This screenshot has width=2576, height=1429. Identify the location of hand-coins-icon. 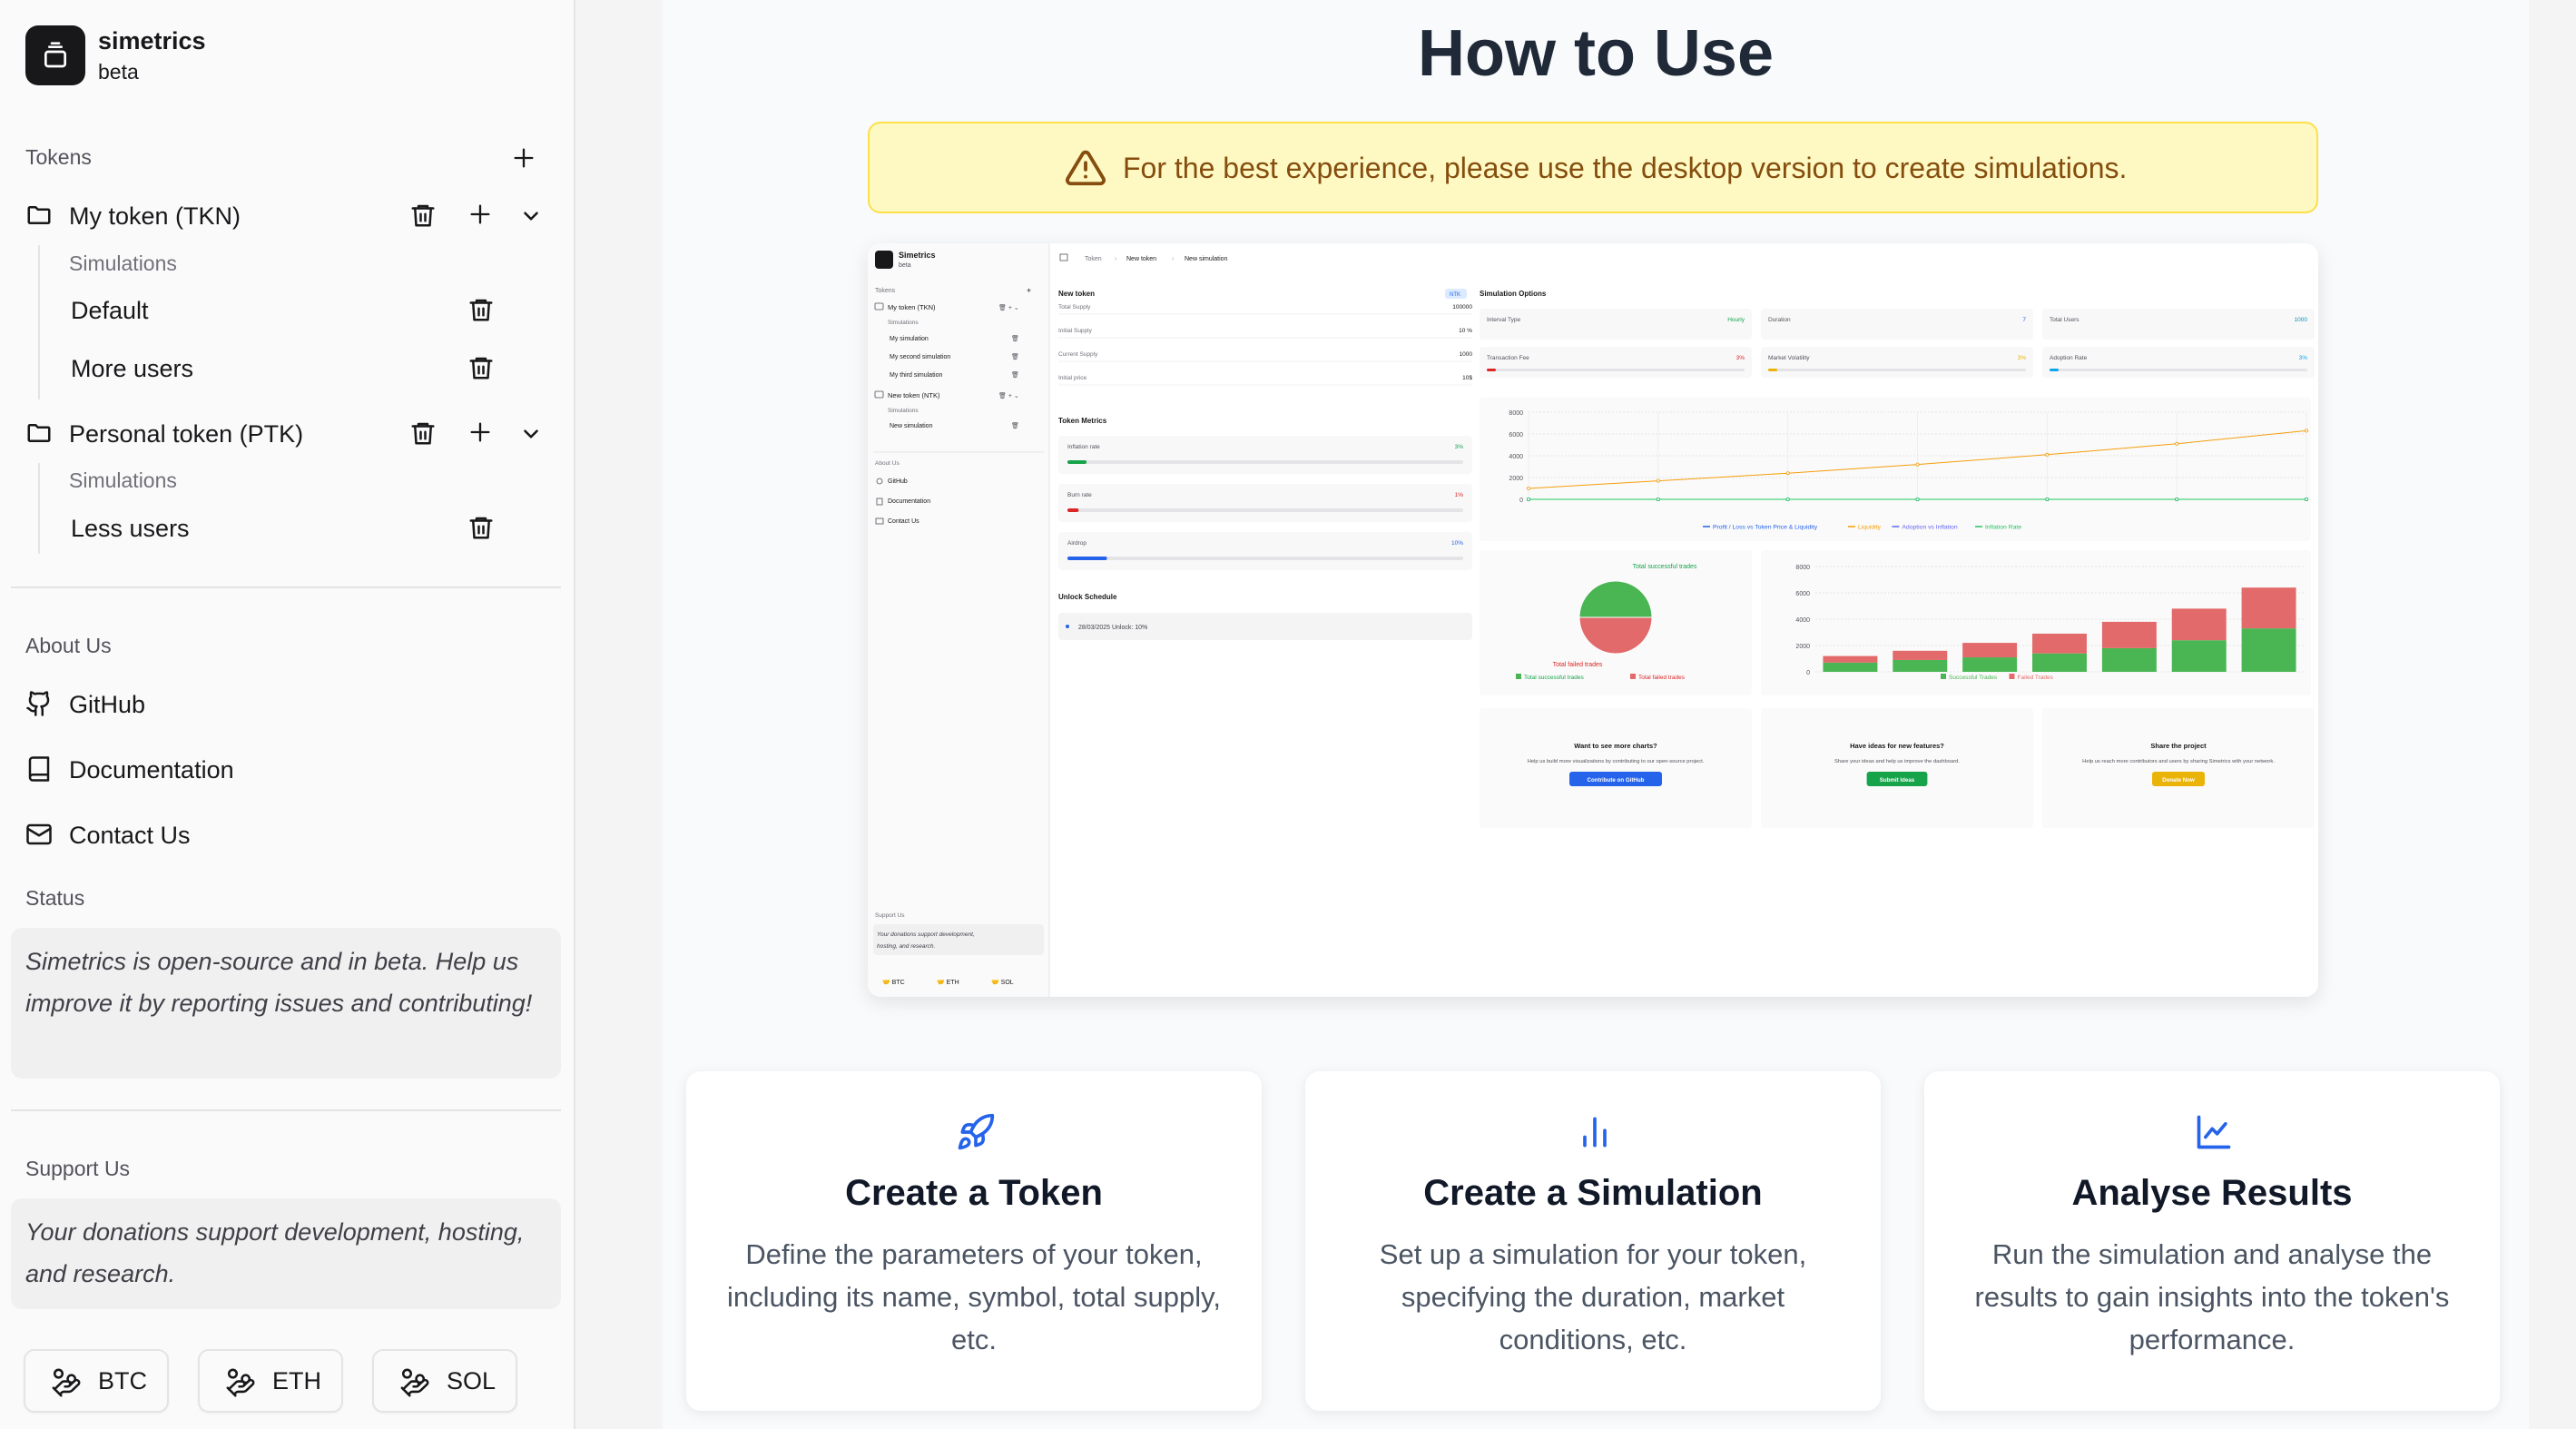
(414, 1382).